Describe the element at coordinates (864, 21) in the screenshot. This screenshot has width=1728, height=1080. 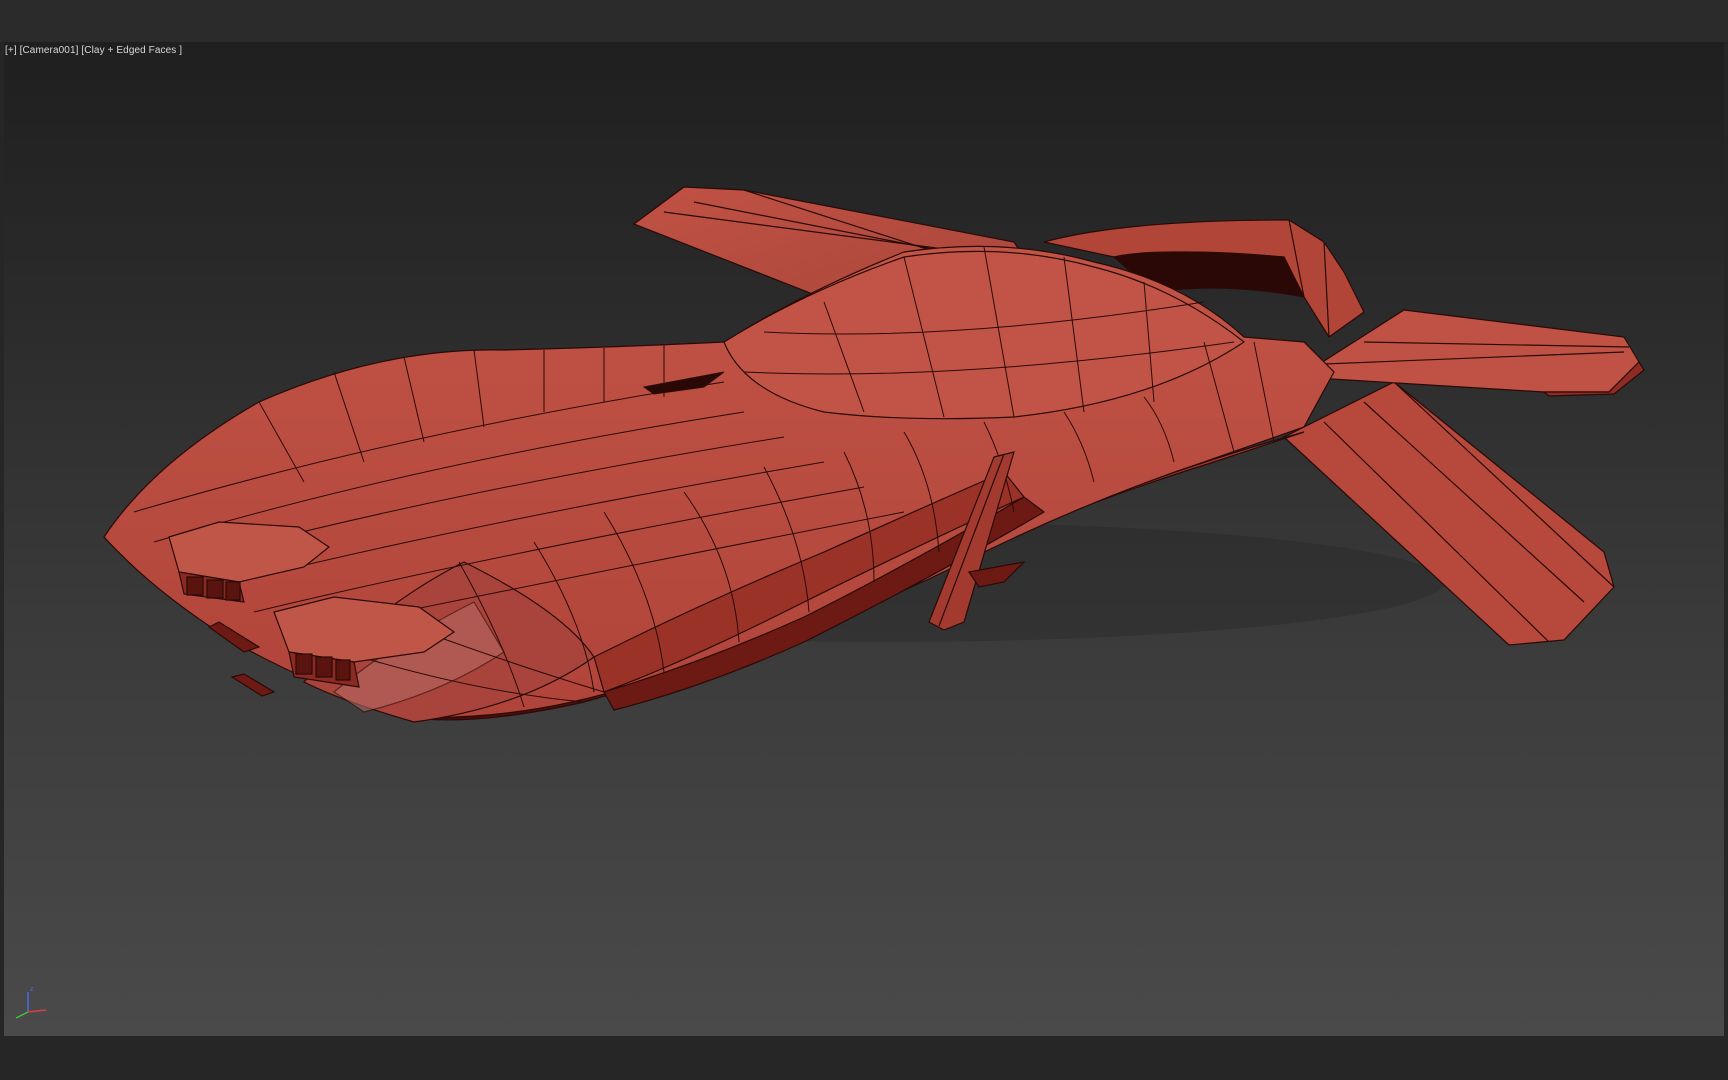
I see `top-toolbar-area` at that location.